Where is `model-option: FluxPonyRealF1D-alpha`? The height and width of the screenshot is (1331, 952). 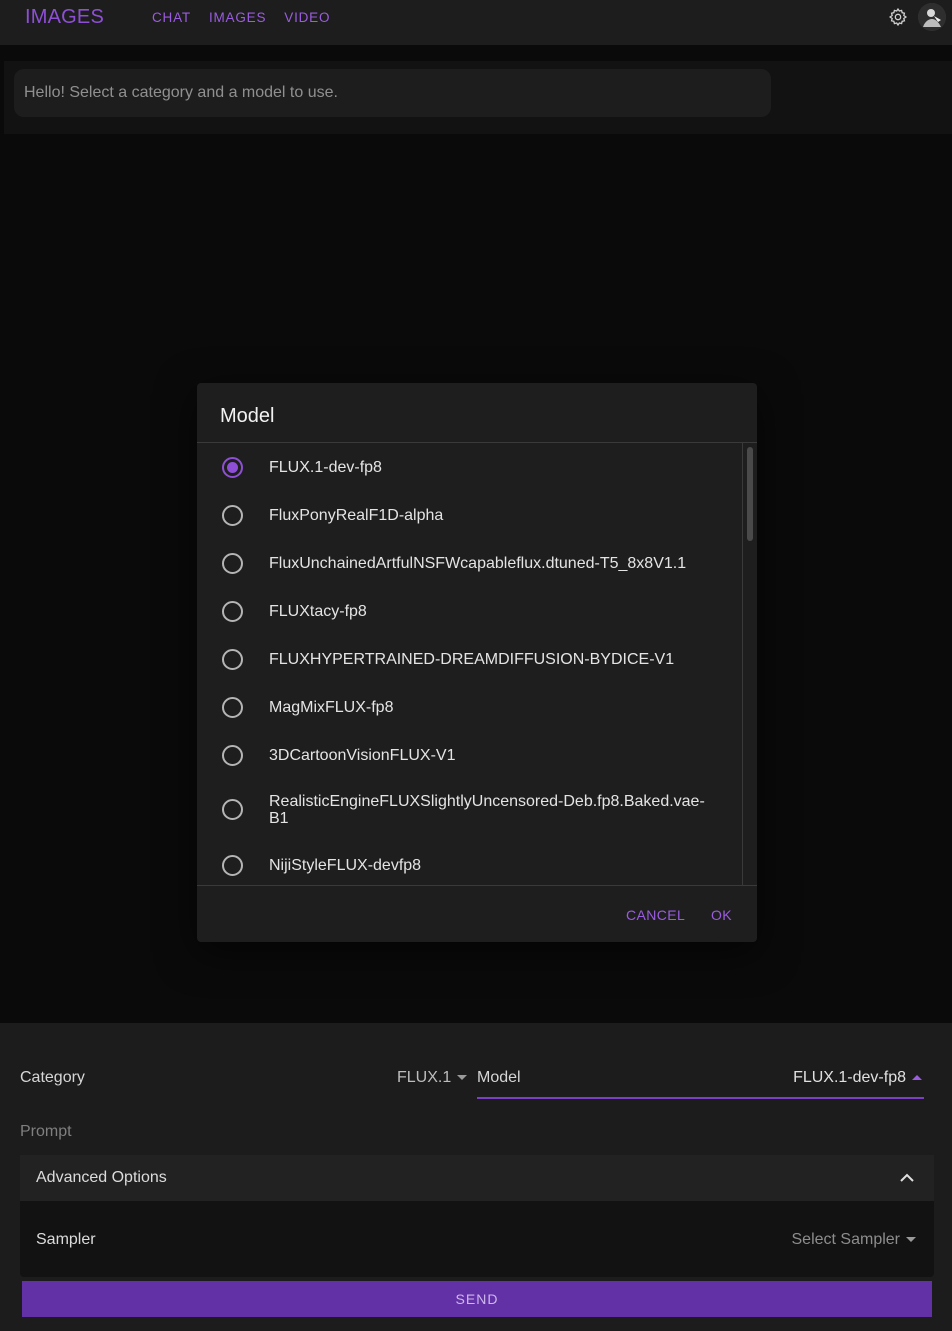
model-option: FluxPonyRealF1D-alpha is located at coordinates (469, 515).